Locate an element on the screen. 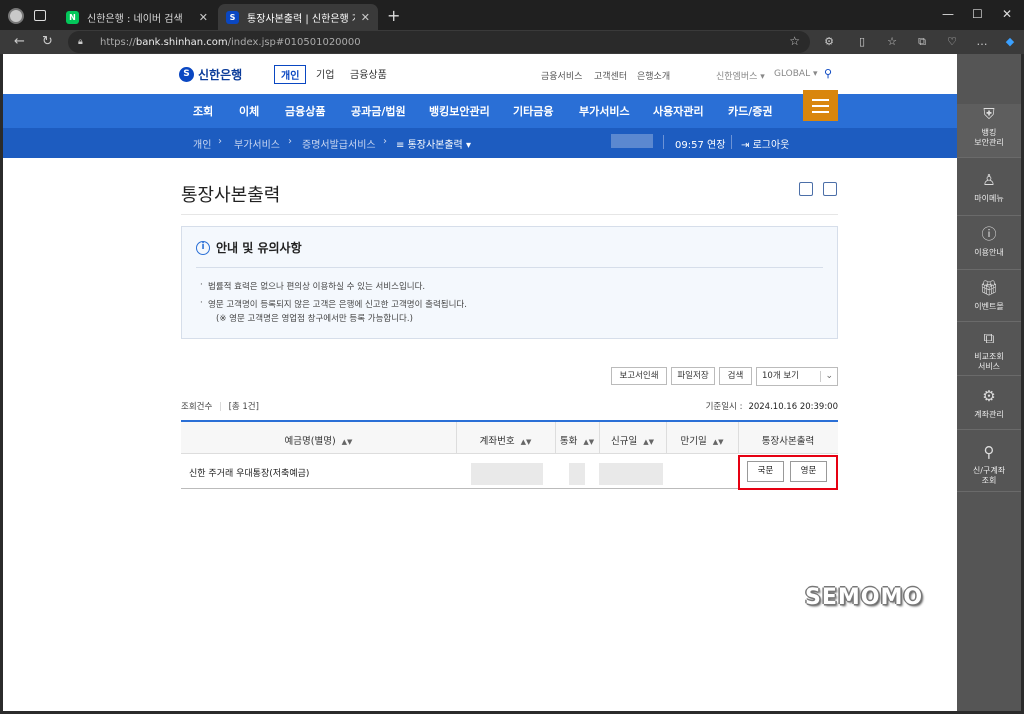 This screenshot has height=714, width=1024. notice-heading: i 안내 및 유의사항 is located at coordinates (249, 247).